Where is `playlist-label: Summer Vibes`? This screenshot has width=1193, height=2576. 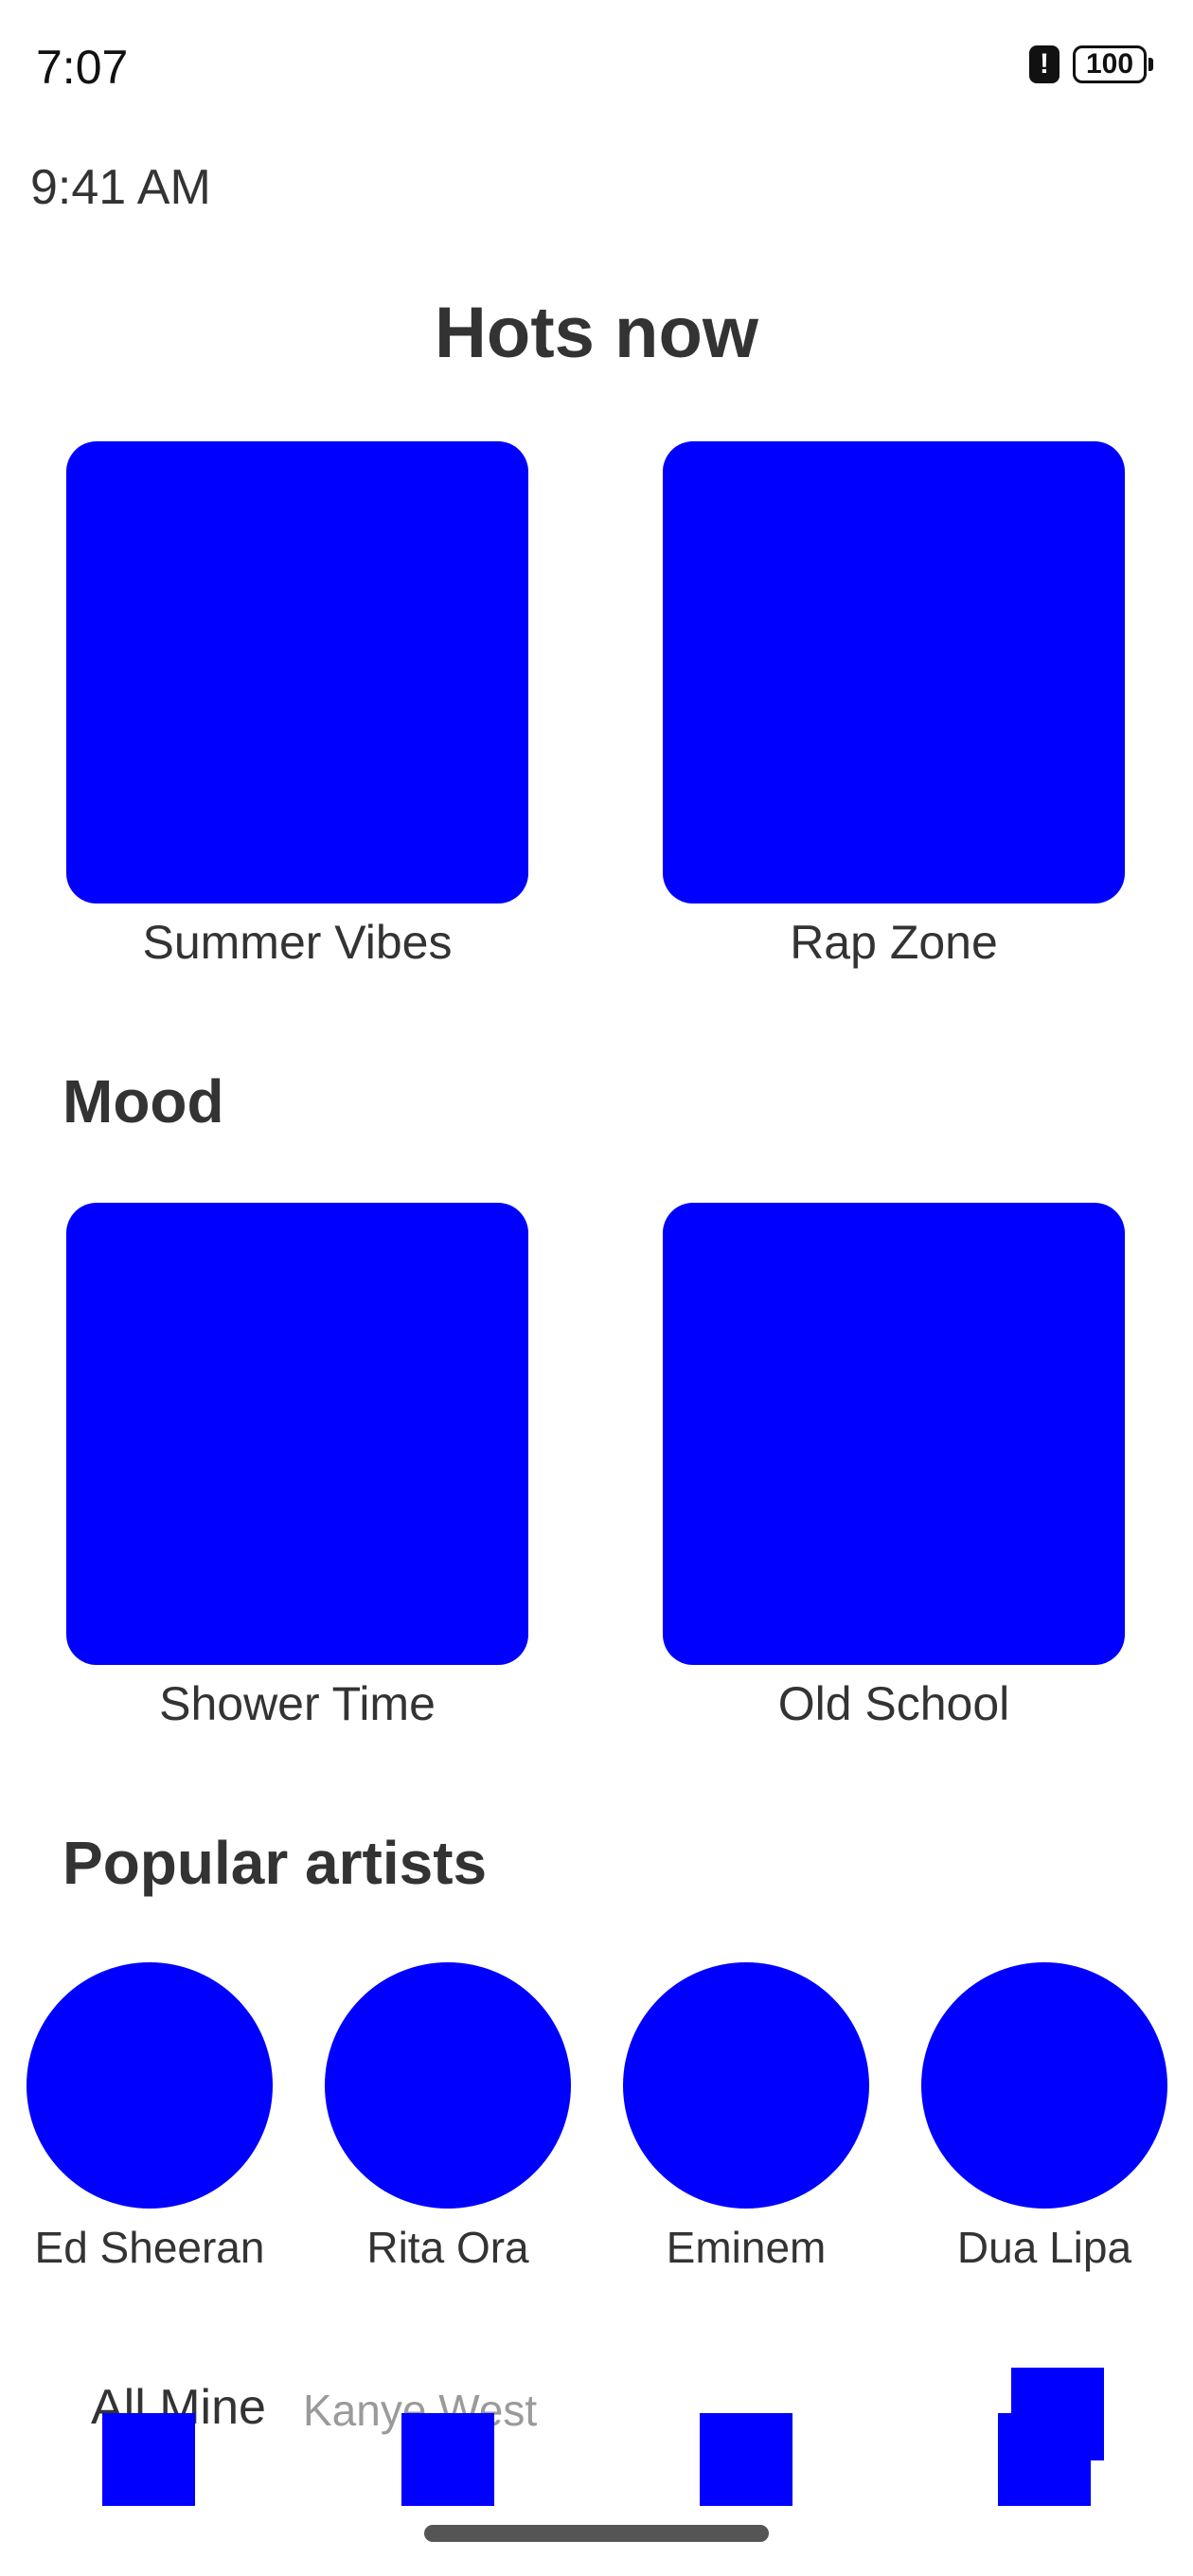
playlist-label: Summer Vibes is located at coordinates (297, 942).